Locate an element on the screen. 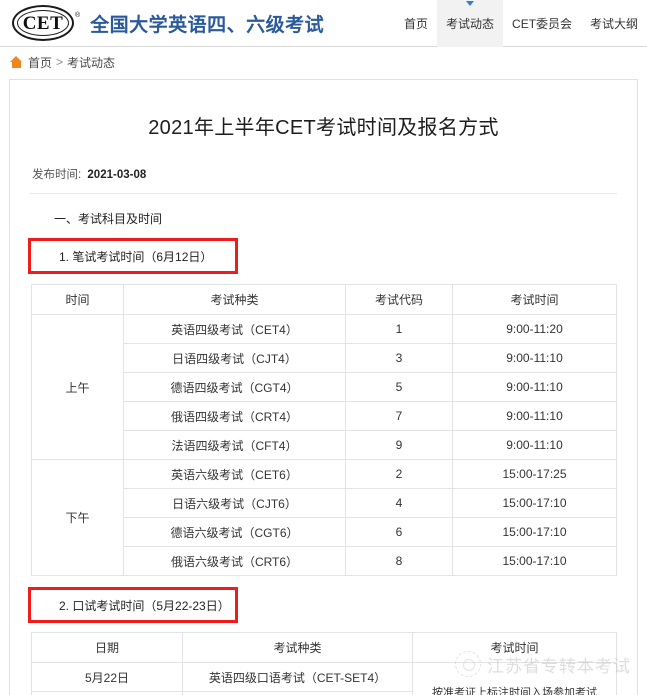  cell-date: 5月23日 is located at coordinates (107, 693).